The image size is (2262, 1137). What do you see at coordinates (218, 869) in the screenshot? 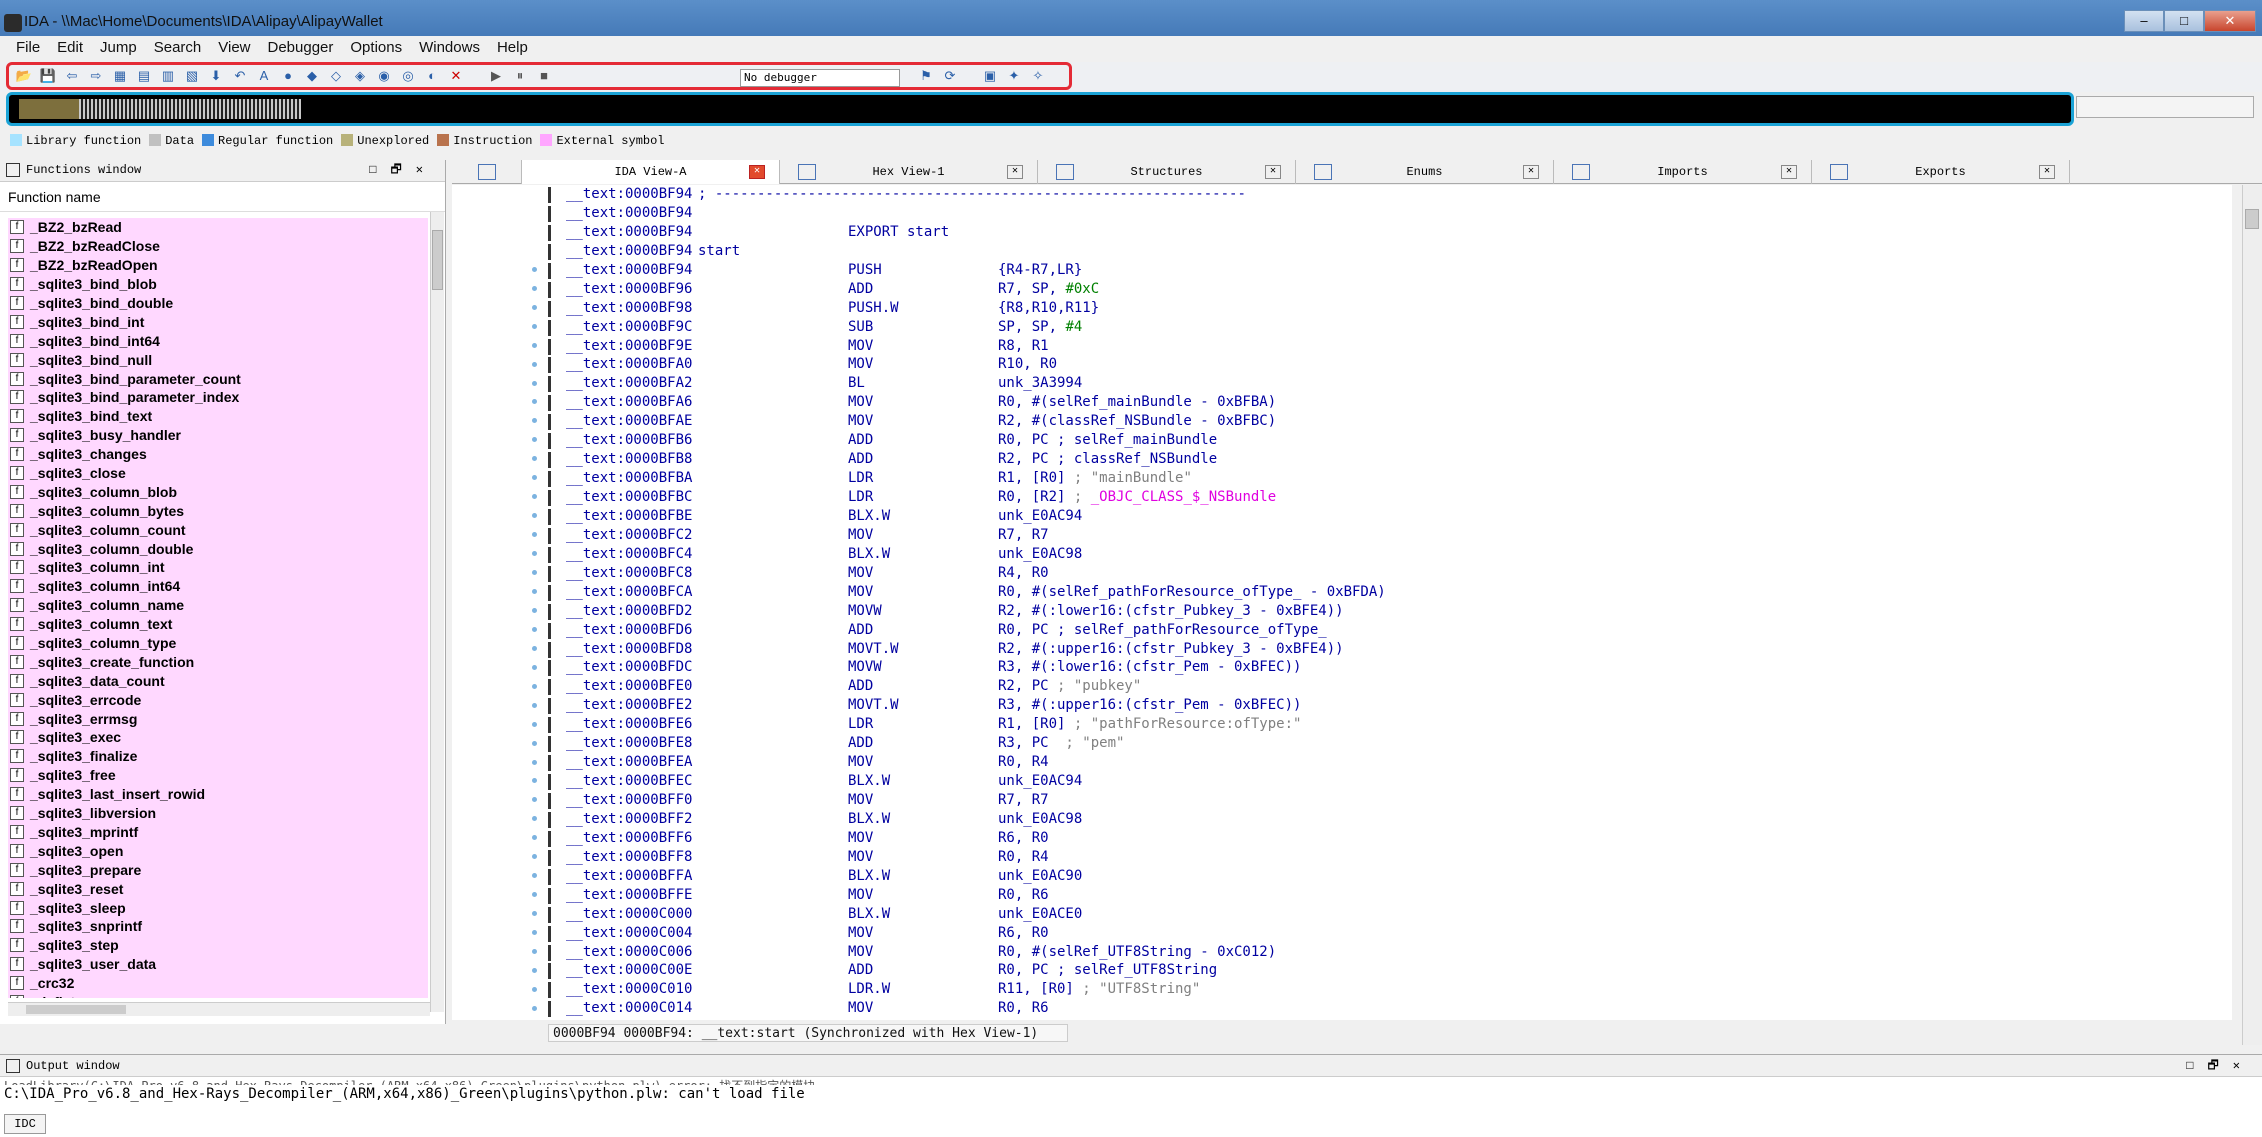
I see `function-item: f _sqlite3_prepare` at bounding box center [218, 869].